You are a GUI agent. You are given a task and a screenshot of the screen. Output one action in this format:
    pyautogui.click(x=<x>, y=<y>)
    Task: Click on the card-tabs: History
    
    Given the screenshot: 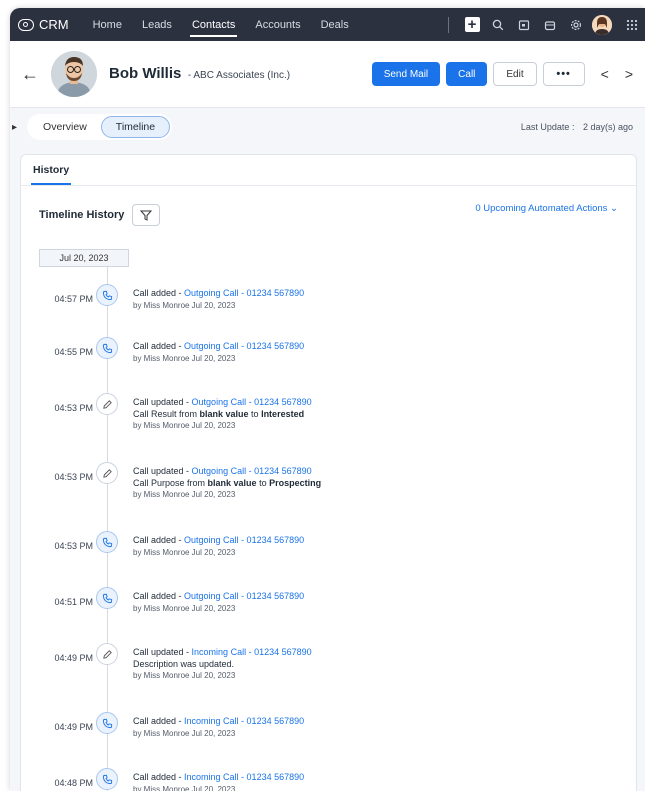 What is the action you would take?
    pyautogui.click(x=328, y=170)
    